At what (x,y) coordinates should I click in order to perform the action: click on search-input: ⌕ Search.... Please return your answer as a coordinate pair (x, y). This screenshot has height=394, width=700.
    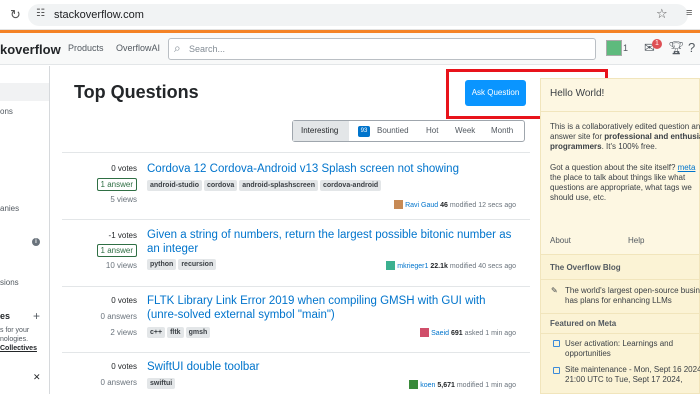
    Looking at the image, I should click on (382, 49).